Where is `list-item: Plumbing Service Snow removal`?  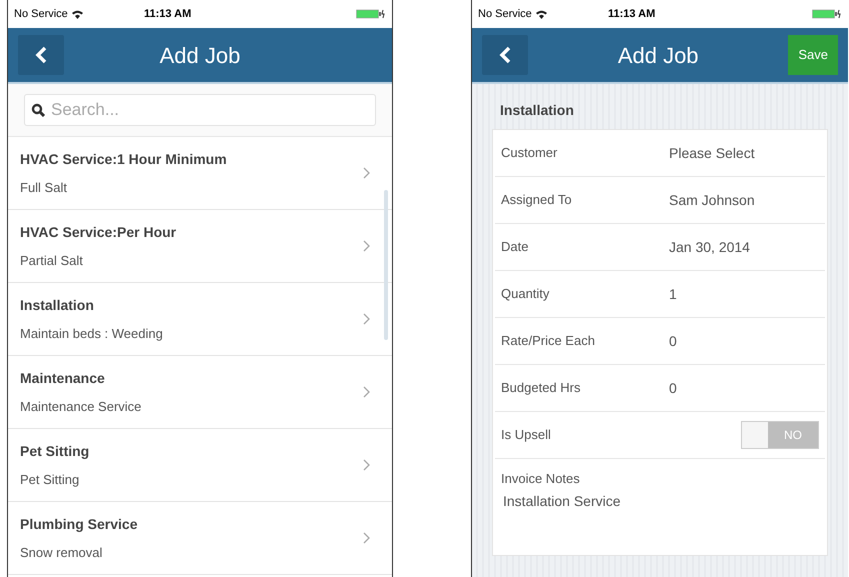 list-item: Plumbing Service Snow removal is located at coordinates (200, 538).